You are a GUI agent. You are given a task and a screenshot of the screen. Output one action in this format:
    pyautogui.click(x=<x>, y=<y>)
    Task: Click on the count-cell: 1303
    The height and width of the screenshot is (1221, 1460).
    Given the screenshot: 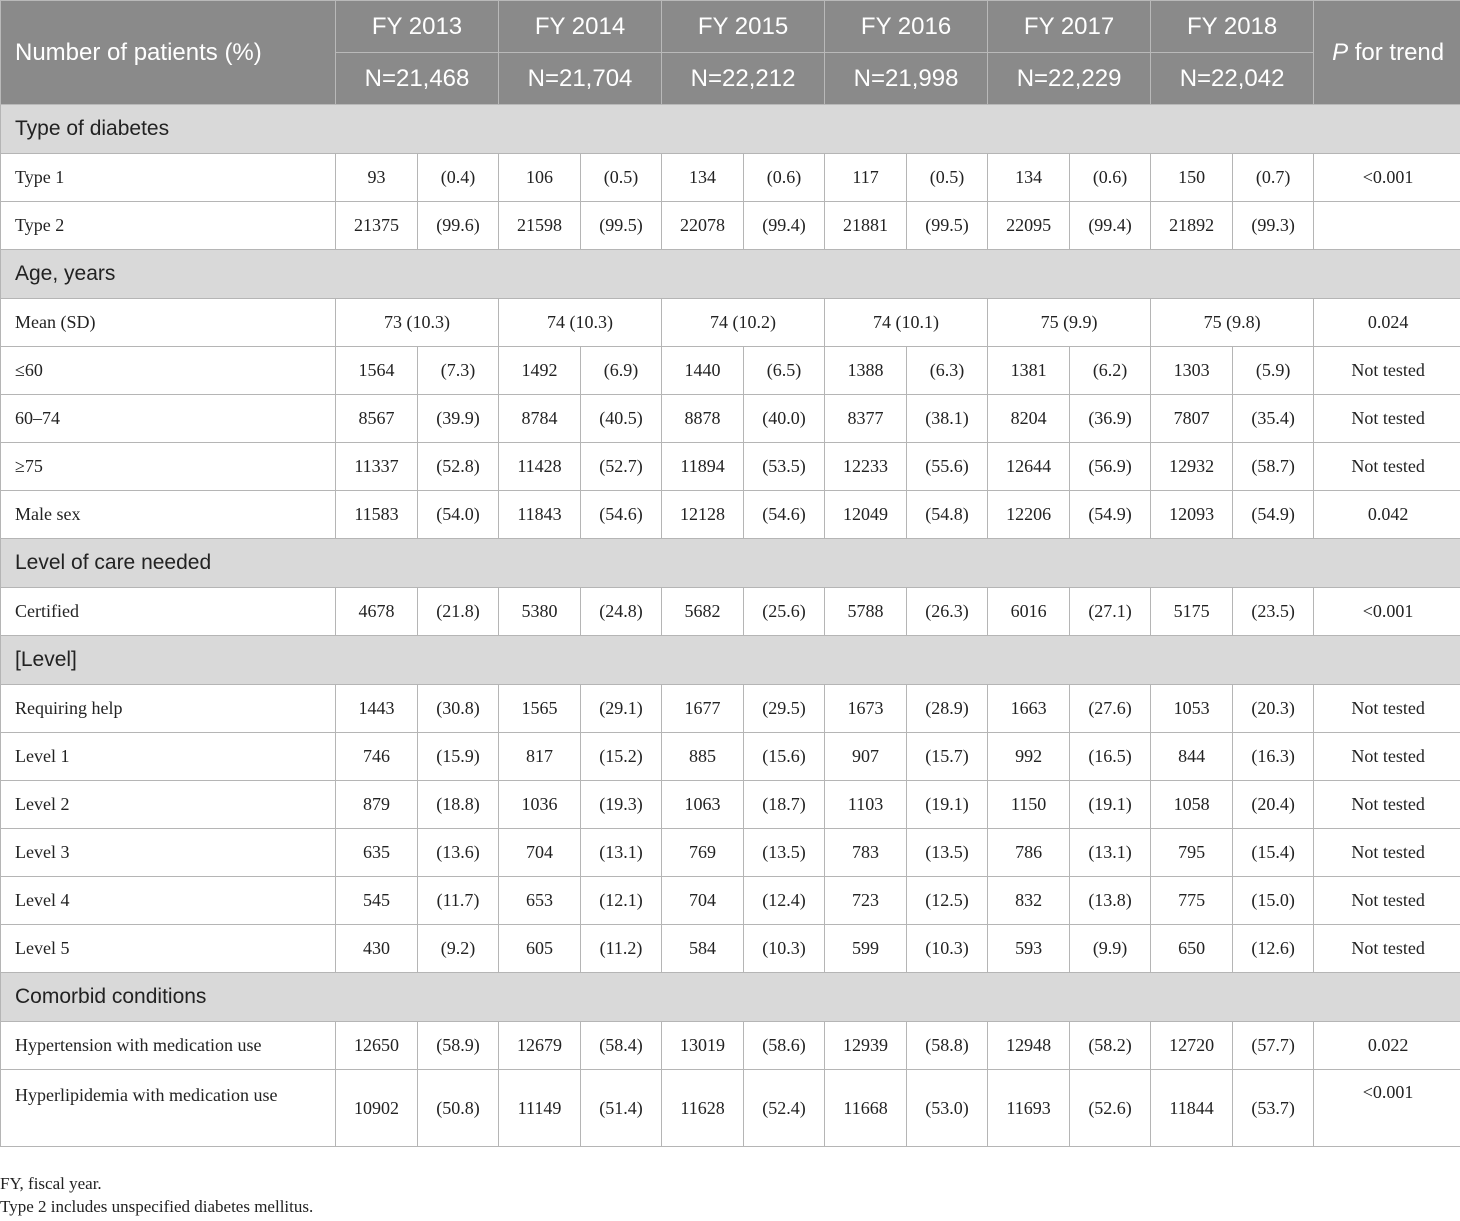 What is the action you would take?
    pyautogui.click(x=1192, y=370)
    